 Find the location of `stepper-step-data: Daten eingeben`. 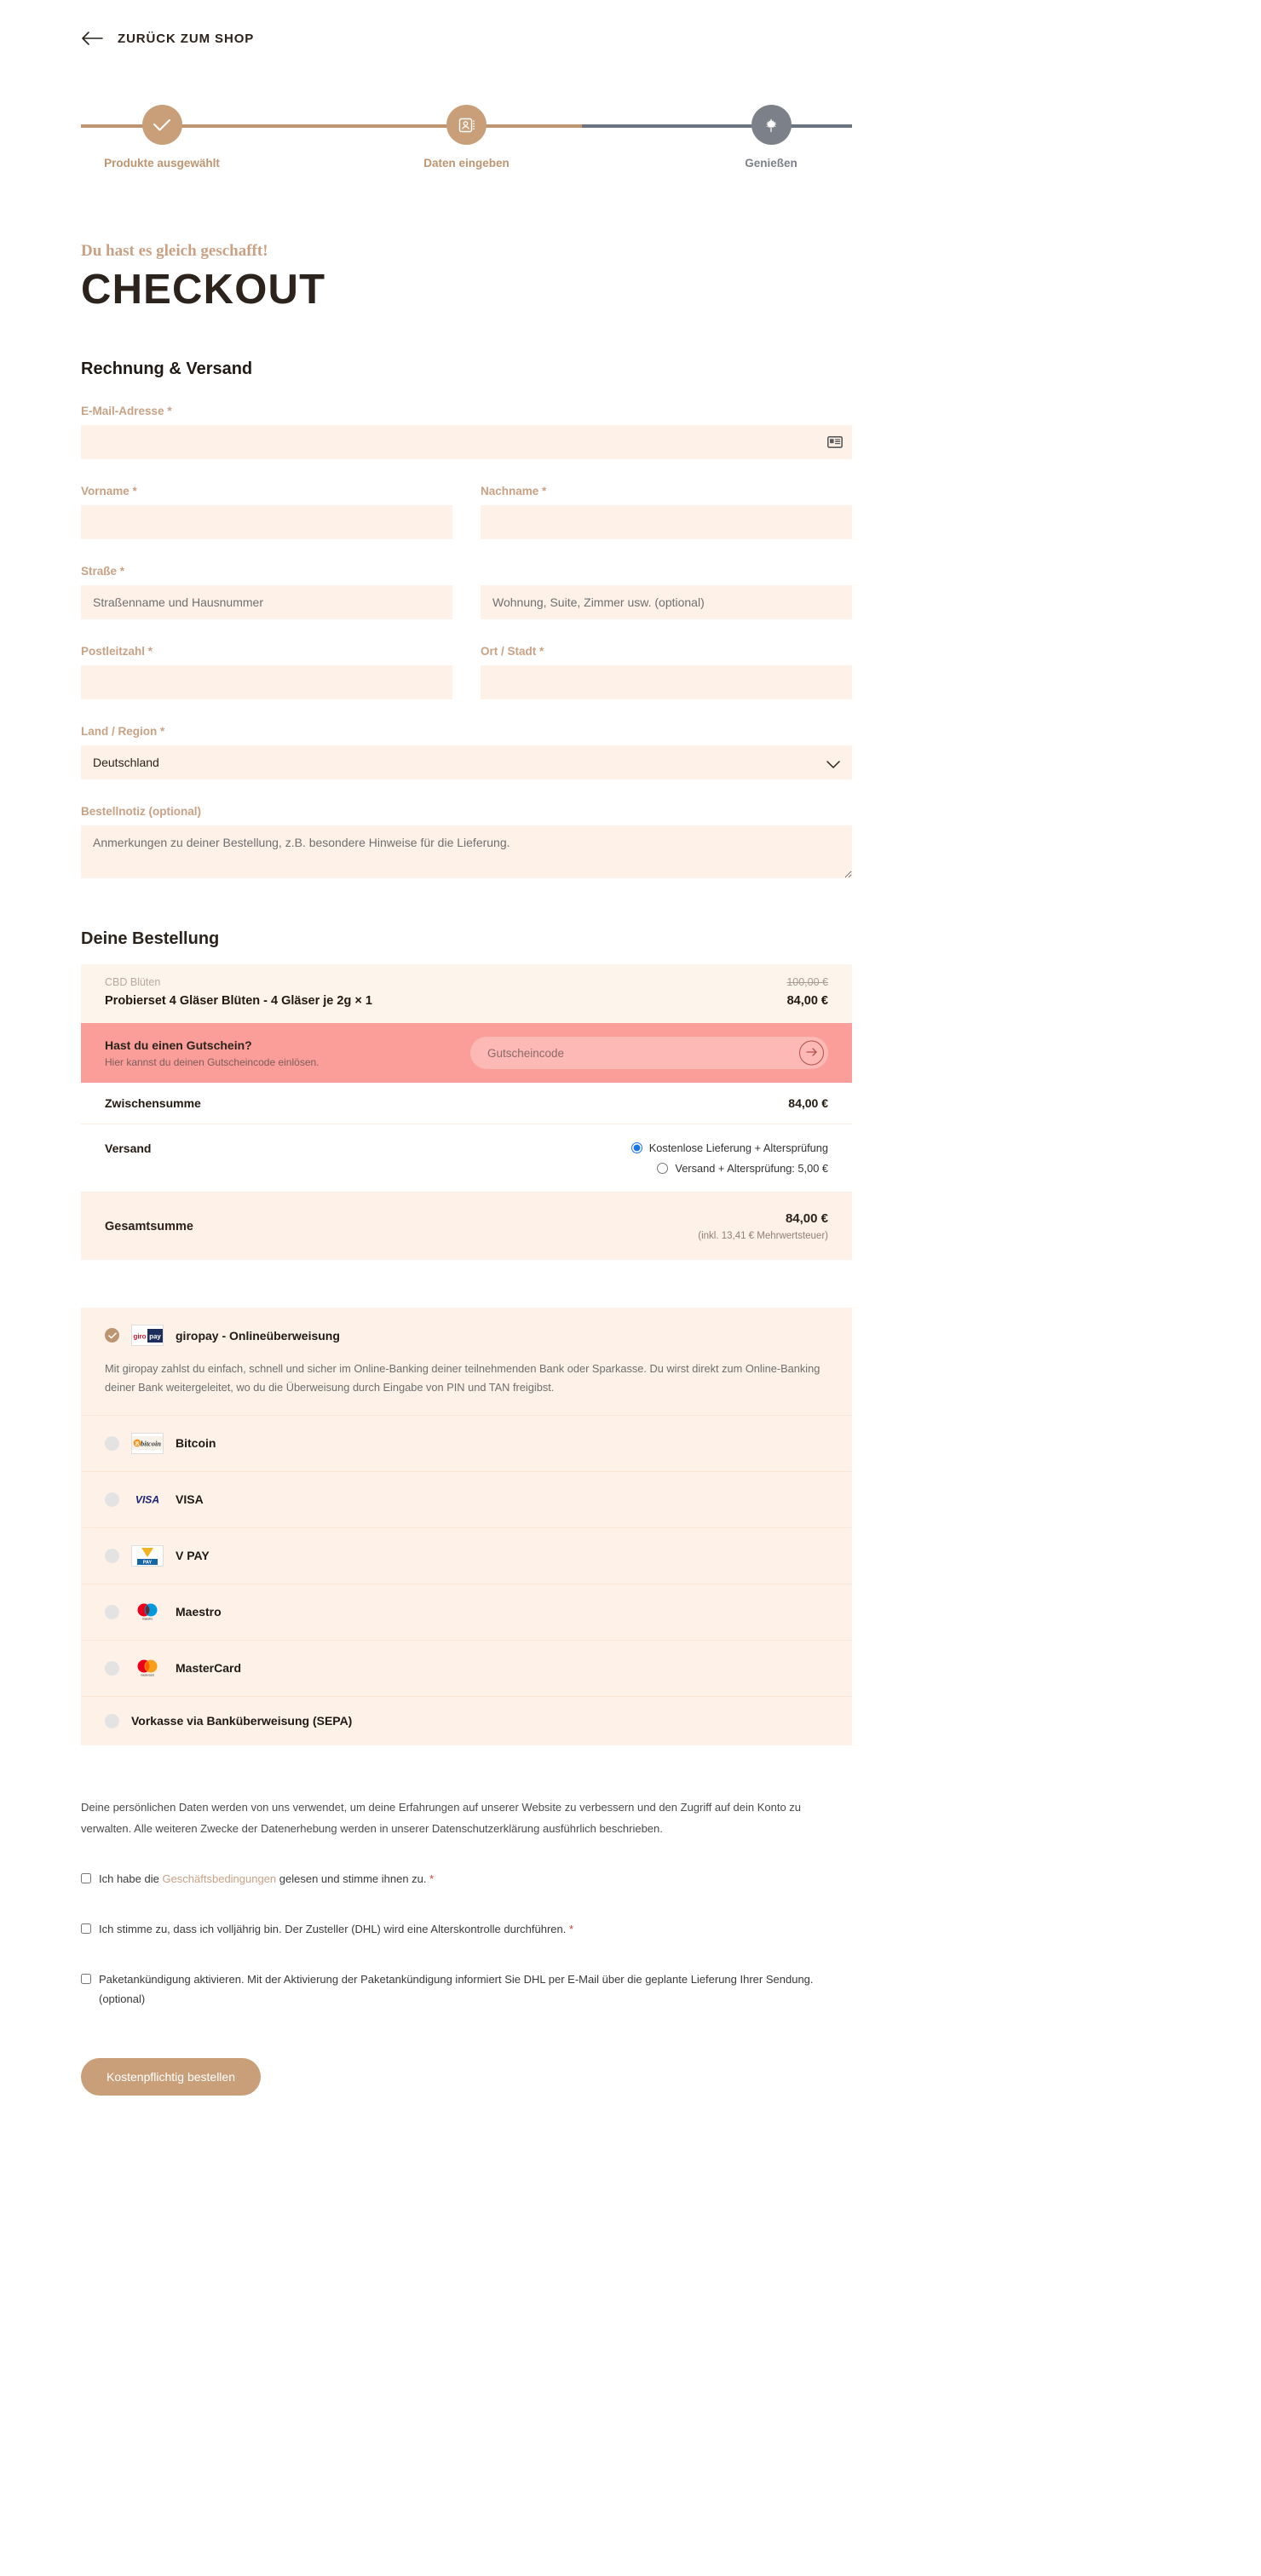

stepper-step-data: Daten eingeben is located at coordinates (467, 130).